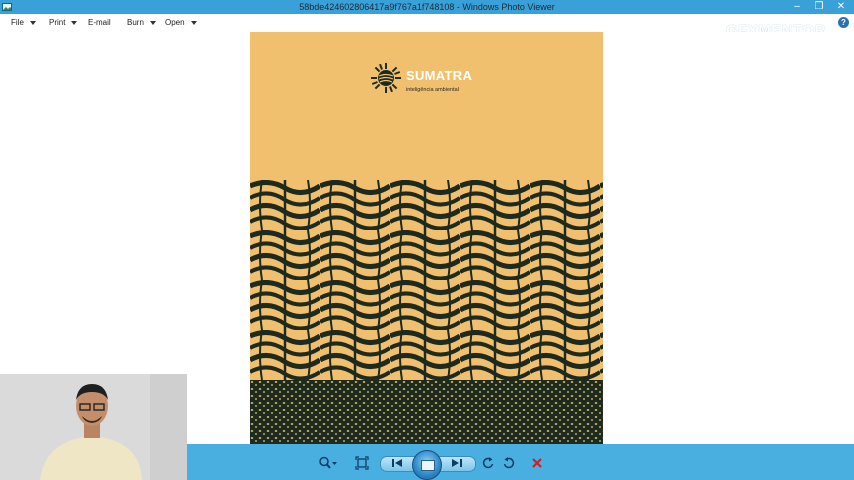  I want to click on previous-icon, so click(397, 463).